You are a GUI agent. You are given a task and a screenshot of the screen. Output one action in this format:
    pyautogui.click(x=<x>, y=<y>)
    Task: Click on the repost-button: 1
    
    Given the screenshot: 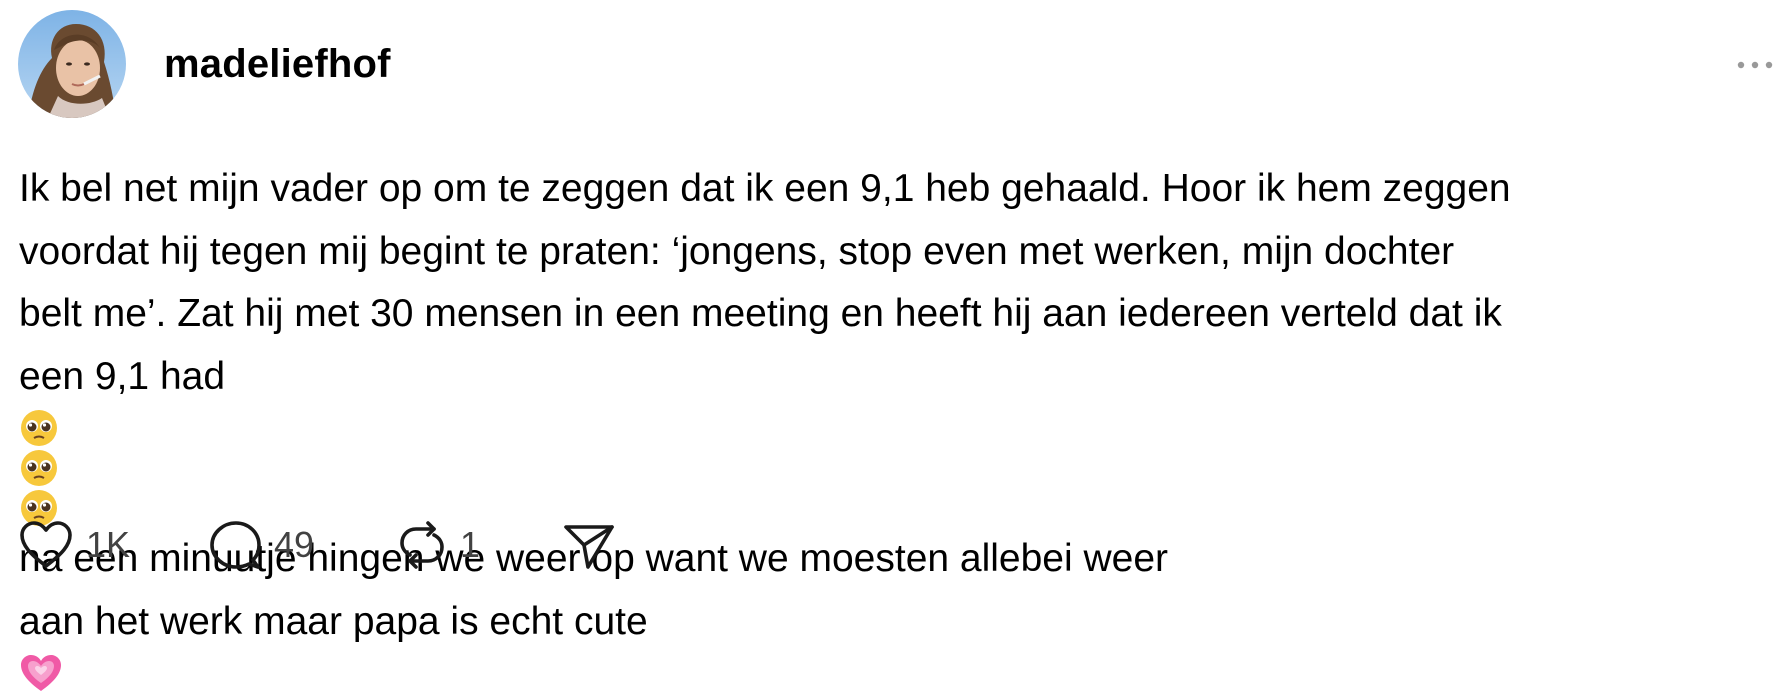 What is the action you would take?
    pyautogui.click(x=438, y=545)
    